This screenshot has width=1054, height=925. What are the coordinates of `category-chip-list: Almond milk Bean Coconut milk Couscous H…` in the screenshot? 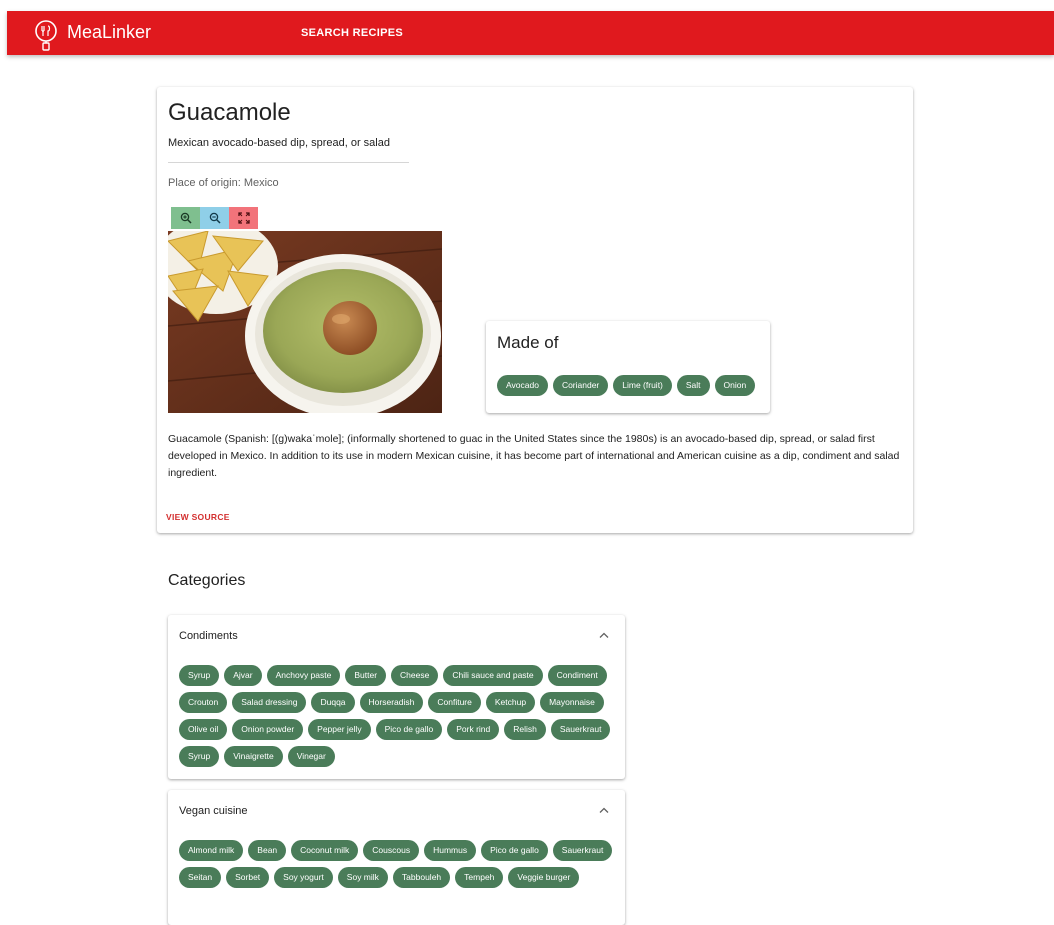 It's located at (399, 864).